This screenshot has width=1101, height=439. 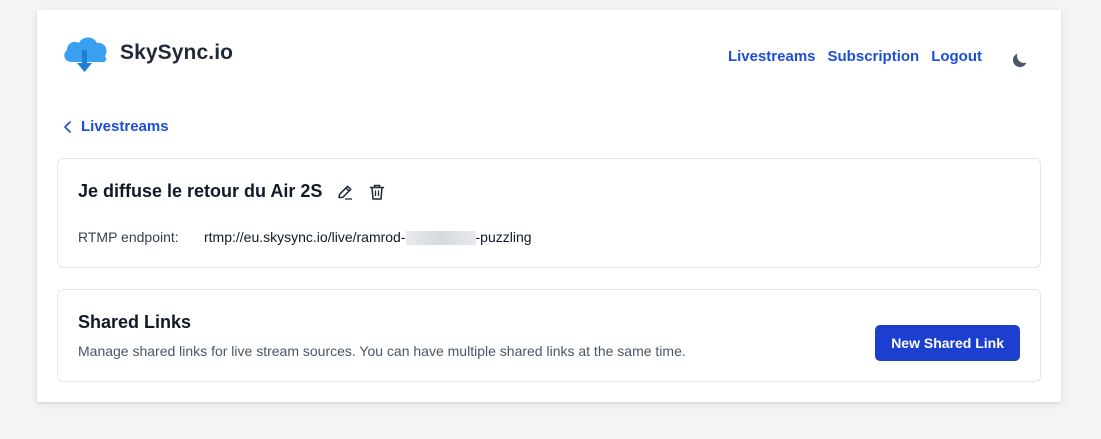 I want to click on pencil-icon, so click(x=345, y=192).